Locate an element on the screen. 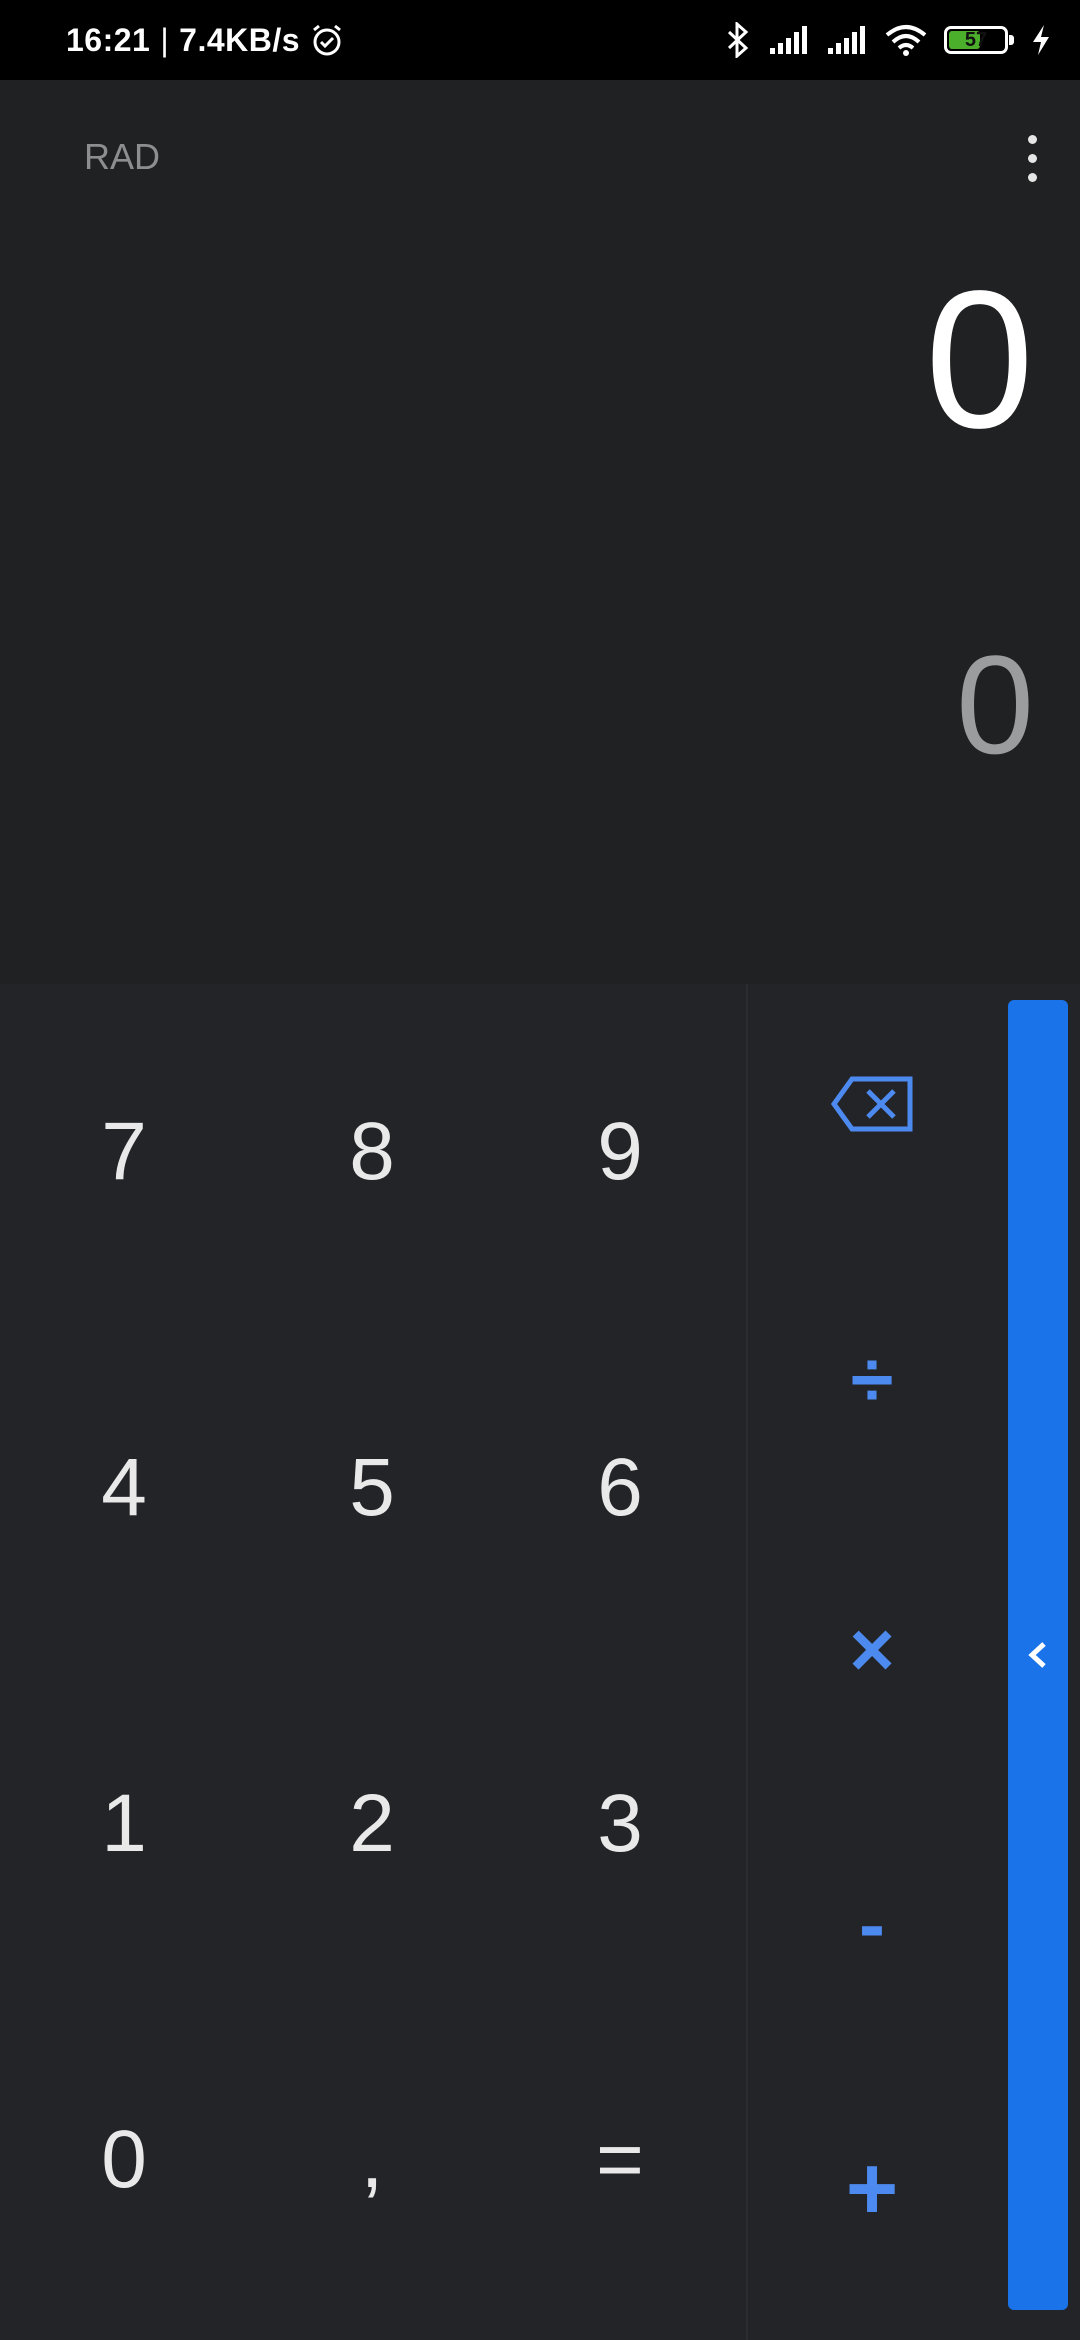  key-5: 5 is located at coordinates (372, 1488).